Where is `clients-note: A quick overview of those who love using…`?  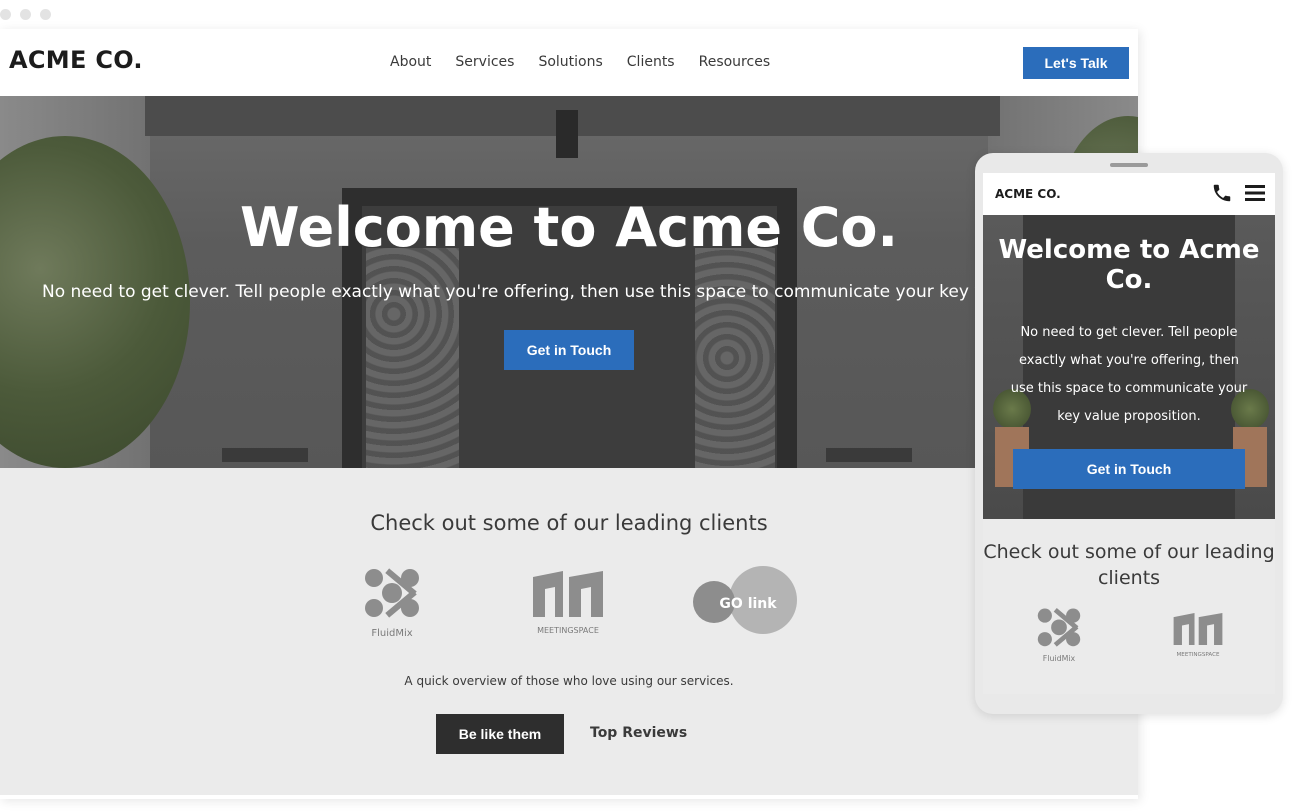 clients-note: A quick overview of those who love using… is located at coordinates (569, 681).